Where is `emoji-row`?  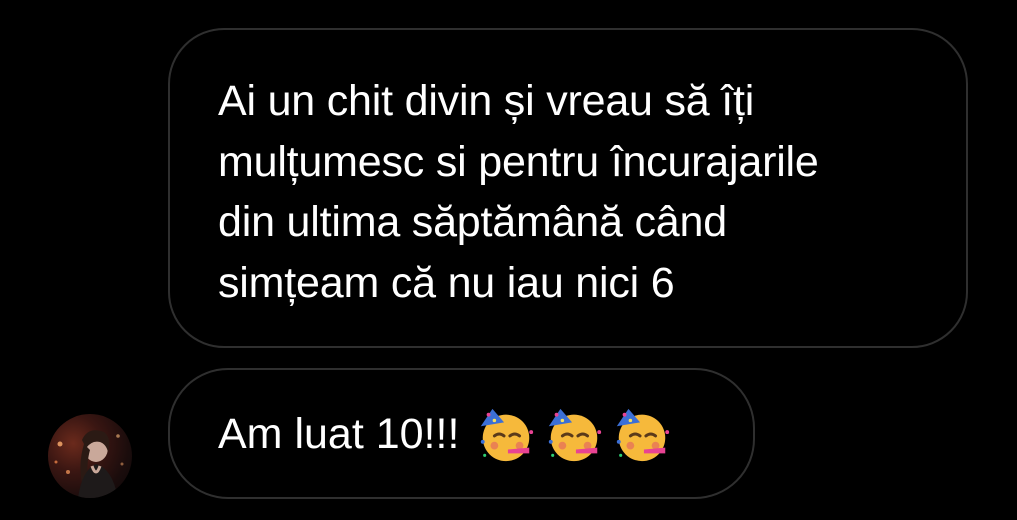
emoji-row is located at coordinates (574, 434).